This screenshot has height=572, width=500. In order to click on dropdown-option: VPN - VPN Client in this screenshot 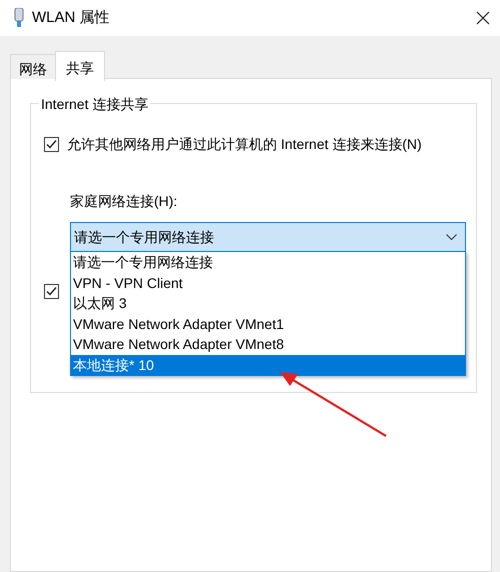, I will do `click(268, 282)`.